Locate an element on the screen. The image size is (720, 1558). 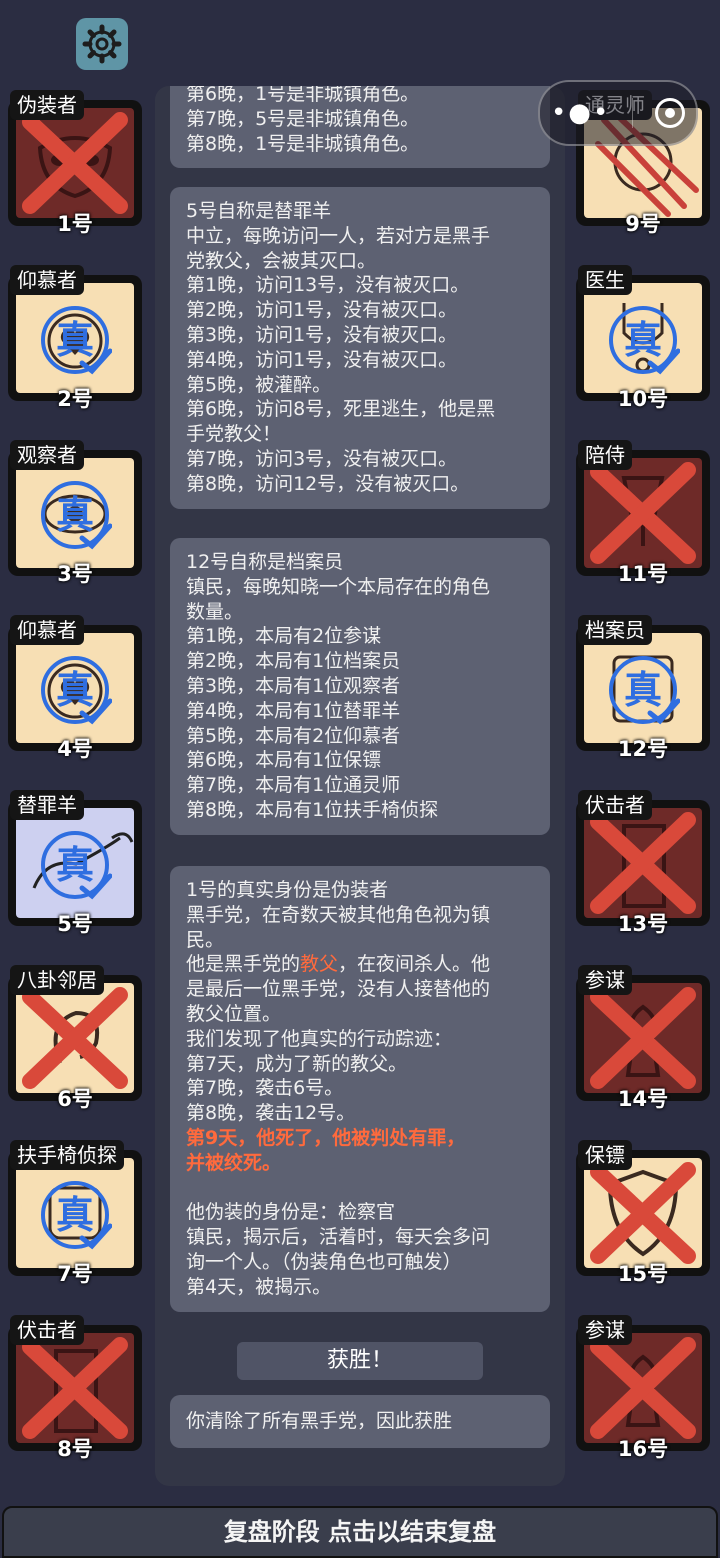
log-line: 第4天，被揭示。 is located at coordinates (259, 1286).